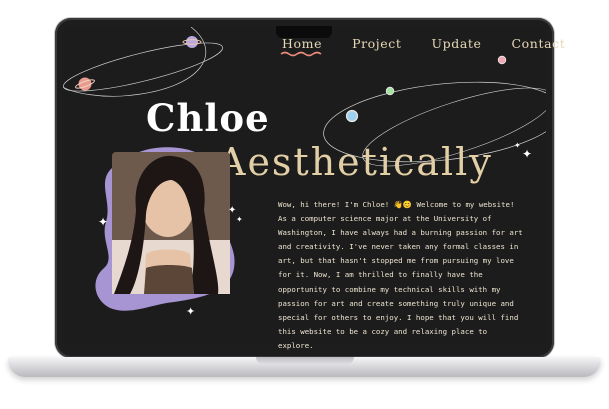 This screenshot has width=609, height=409. I want to click on nav-contact: Contact, so click(539, 43).